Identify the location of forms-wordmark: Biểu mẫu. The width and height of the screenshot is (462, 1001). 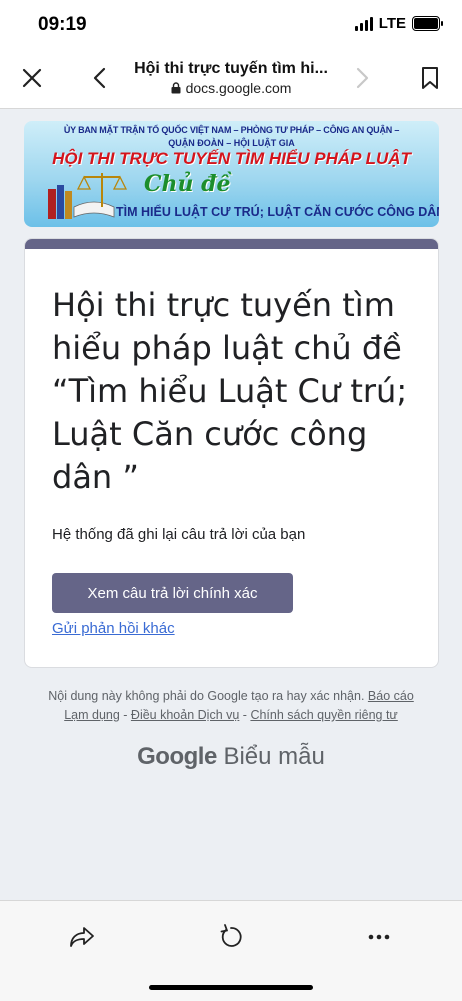
(274, 756).